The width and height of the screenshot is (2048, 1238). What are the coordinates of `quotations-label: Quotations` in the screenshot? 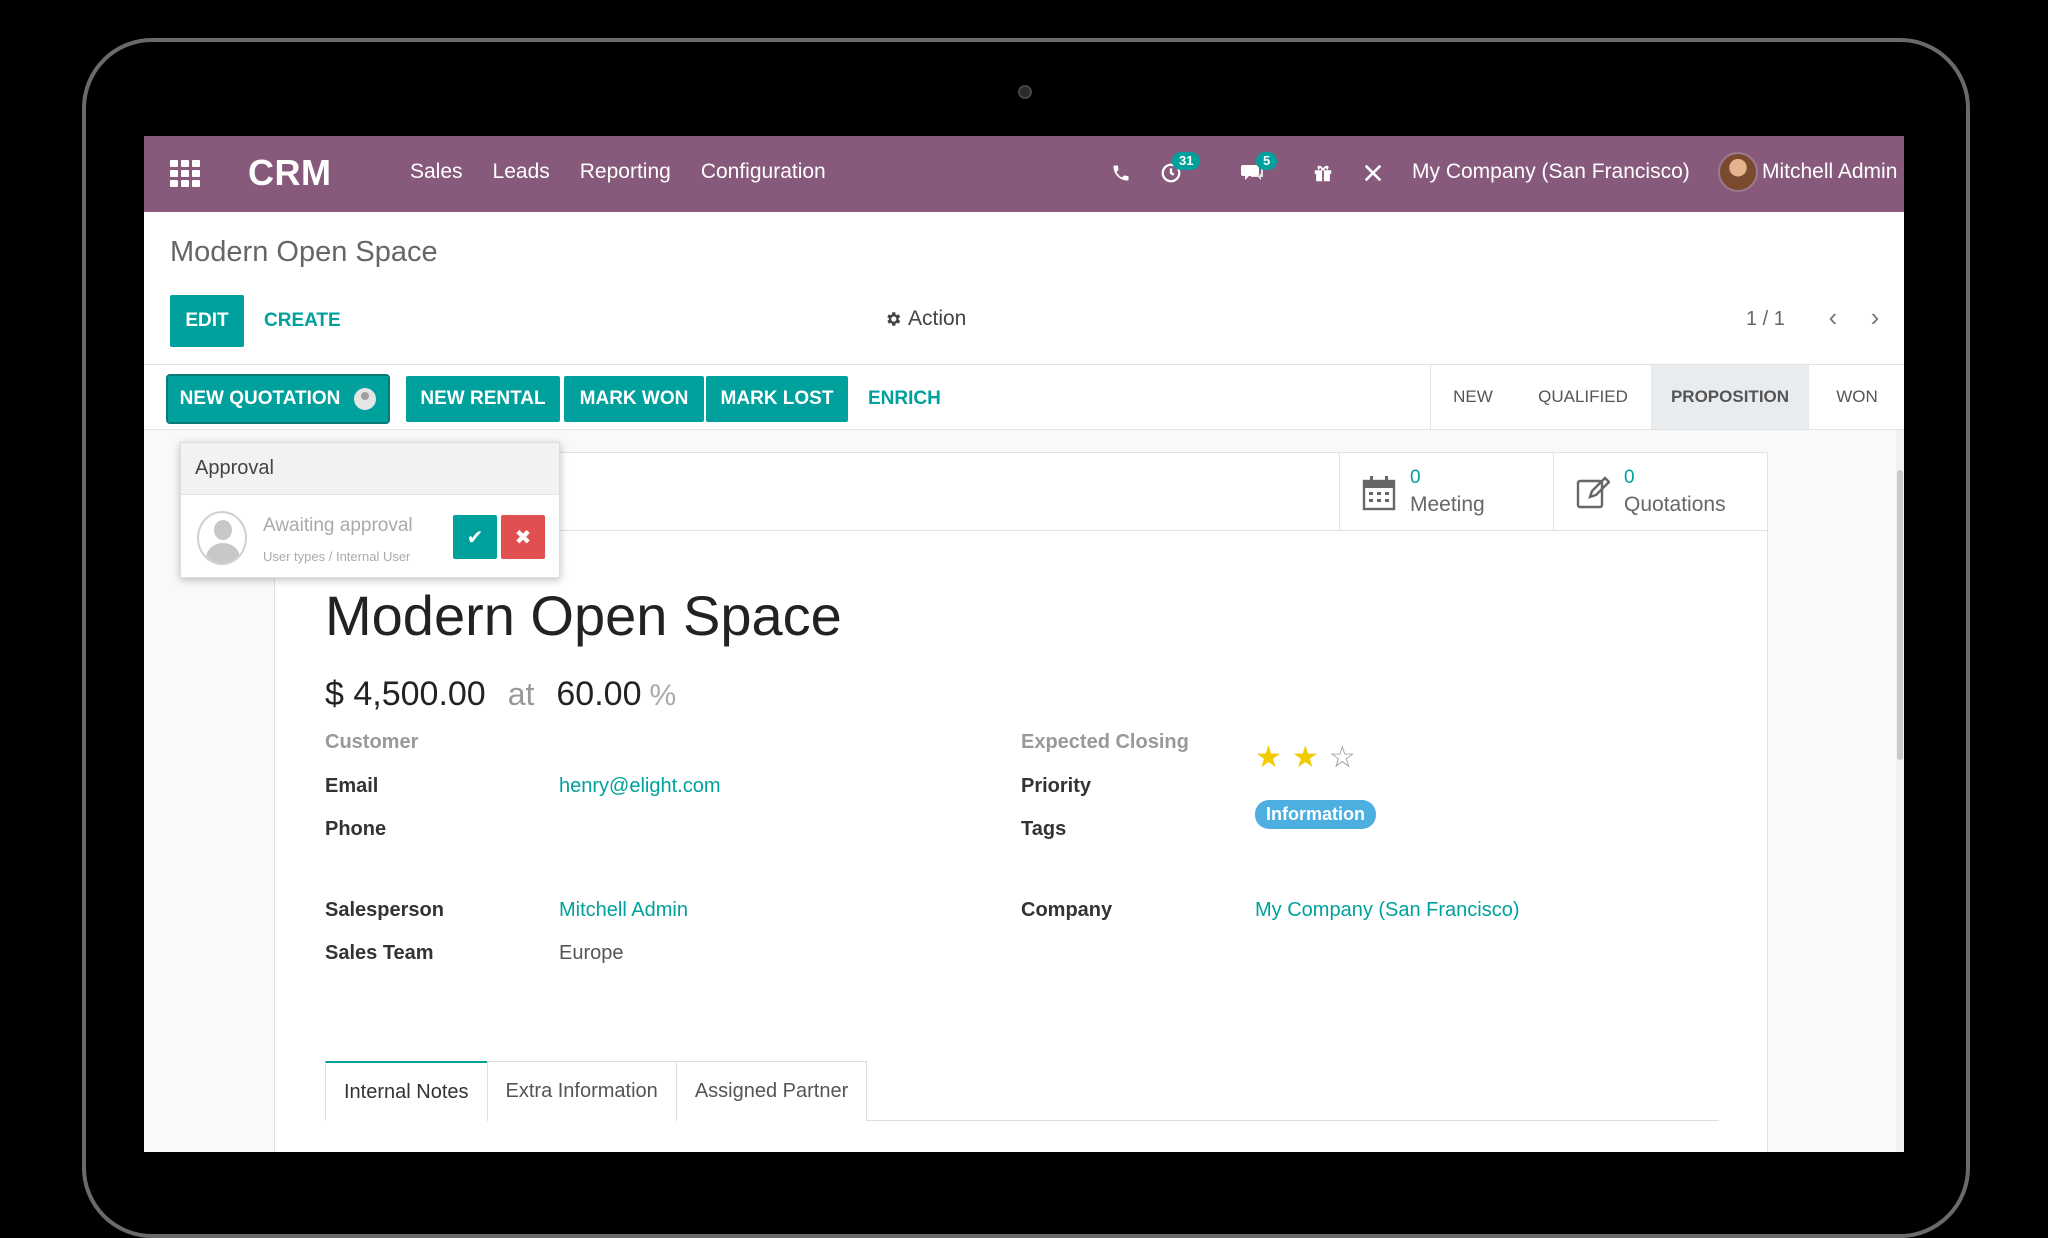 It's located at (1675, 504).